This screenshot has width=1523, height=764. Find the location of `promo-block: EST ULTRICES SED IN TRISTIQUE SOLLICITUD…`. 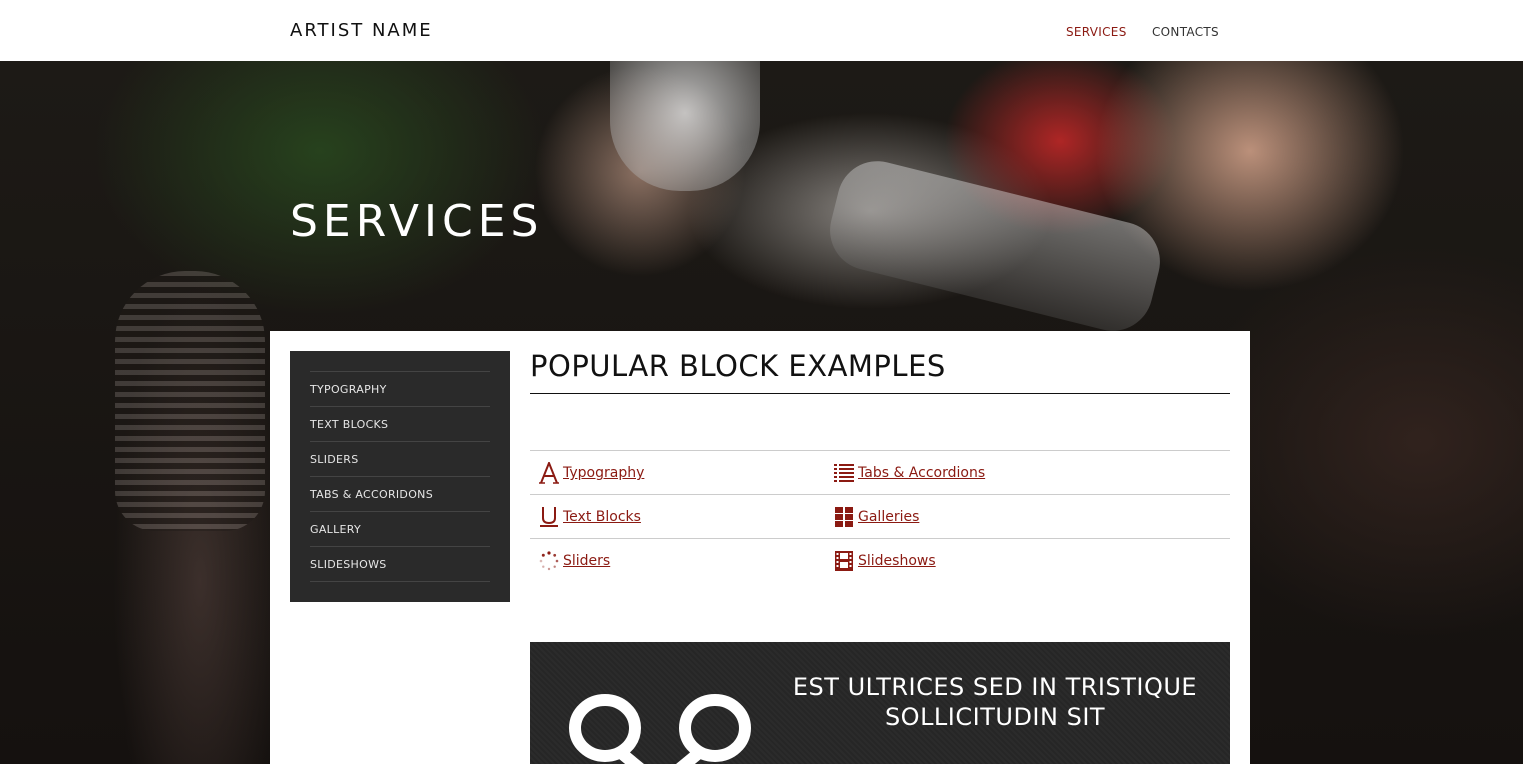

promo-block: EST ULTRICES SED IN TRISTIQUE SOLLICITUD… is located at coordinates (880, 703).